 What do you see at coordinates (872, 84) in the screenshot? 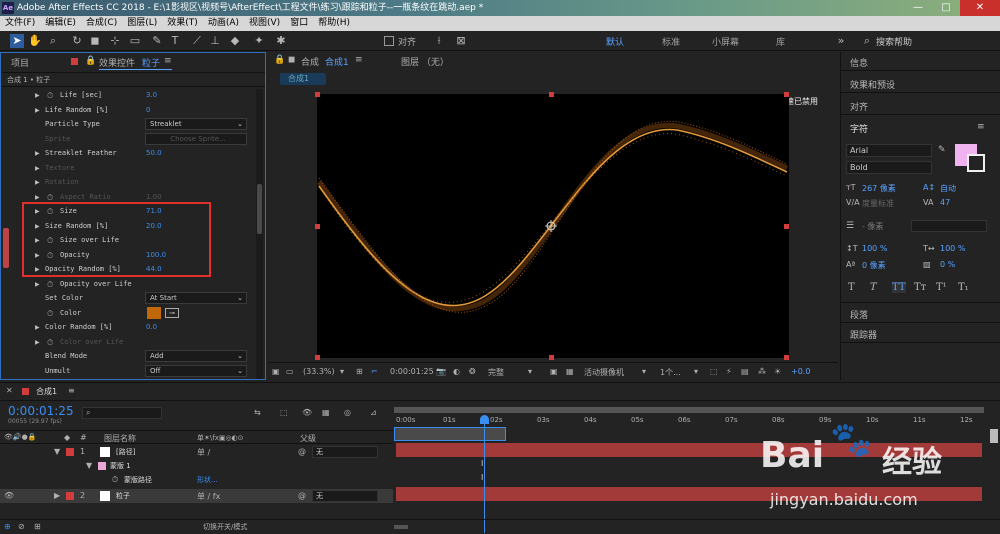
I see `panel-effects-presets: 效果和预设` at bounding box center [872, 84].